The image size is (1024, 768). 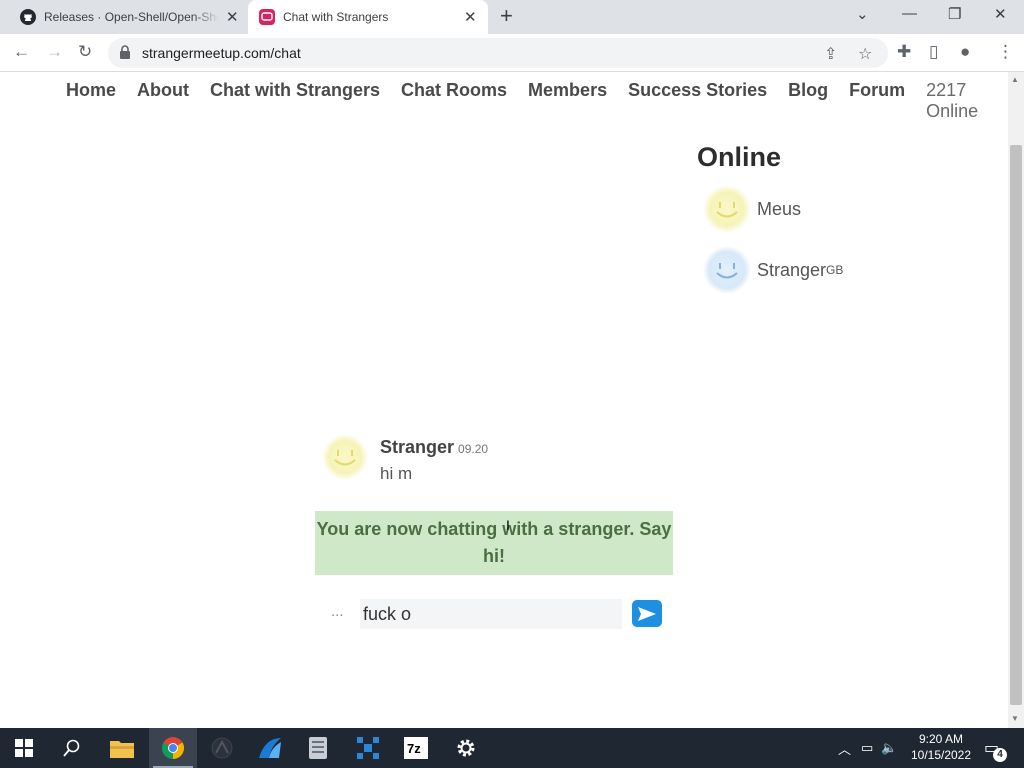 I want to click on github-icon, so click(x=28, y=17).